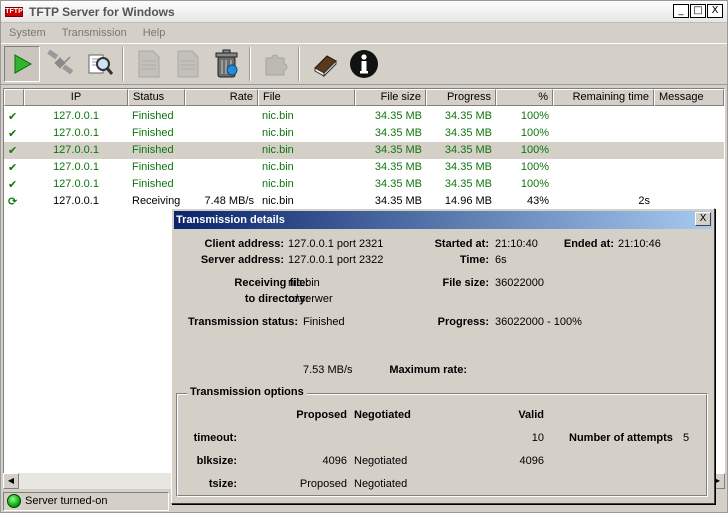 The height and width of the screenshot is (513, 728). I want to click on column-header-icon, so click(14, 97).